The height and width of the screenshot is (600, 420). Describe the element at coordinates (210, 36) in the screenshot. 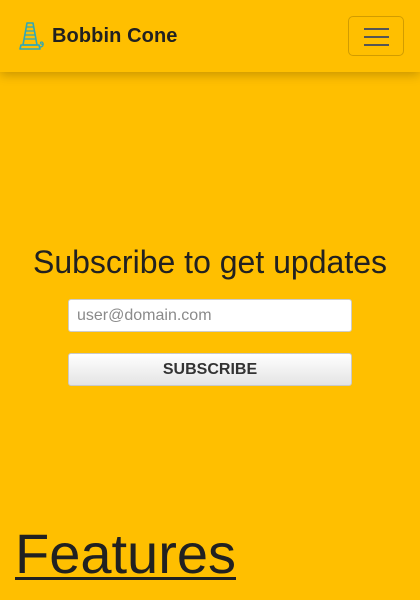

I see `navbar: Bobbin Cone` at that location.